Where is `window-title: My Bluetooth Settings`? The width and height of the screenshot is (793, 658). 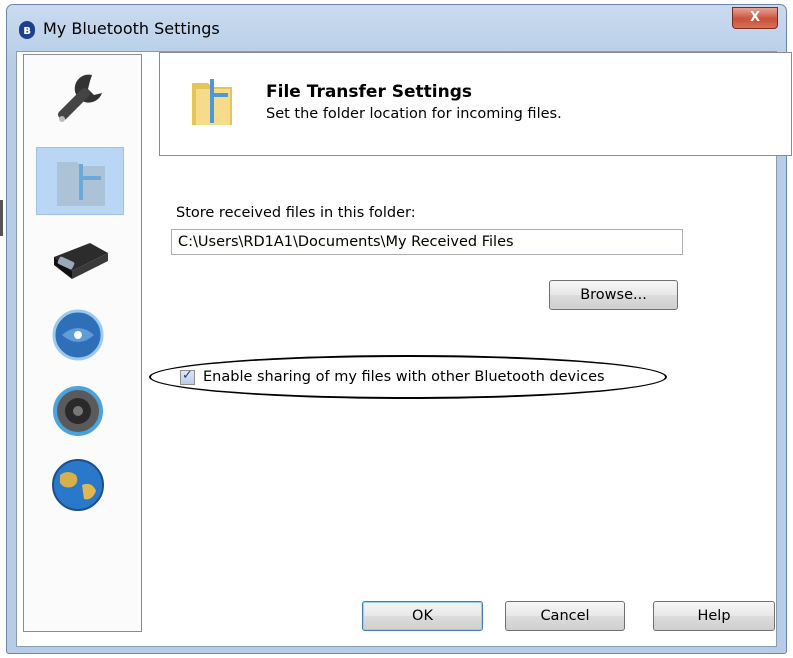
window-title: My Bluetooth Settings is located at coordinates (131, 28).